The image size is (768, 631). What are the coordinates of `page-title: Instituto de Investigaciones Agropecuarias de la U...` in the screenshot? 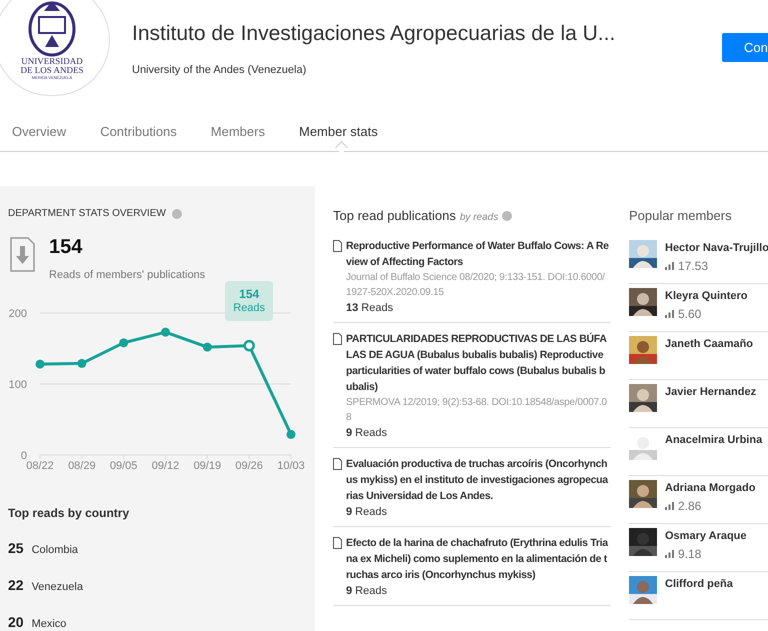 It's located at (374, 34).